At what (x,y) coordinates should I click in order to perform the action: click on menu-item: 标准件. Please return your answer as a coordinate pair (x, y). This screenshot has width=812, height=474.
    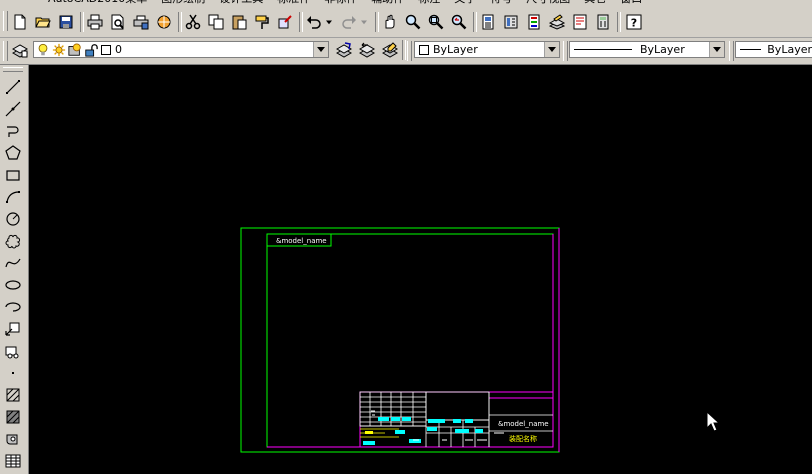
    Looking at the image, I should click on (293, 2).